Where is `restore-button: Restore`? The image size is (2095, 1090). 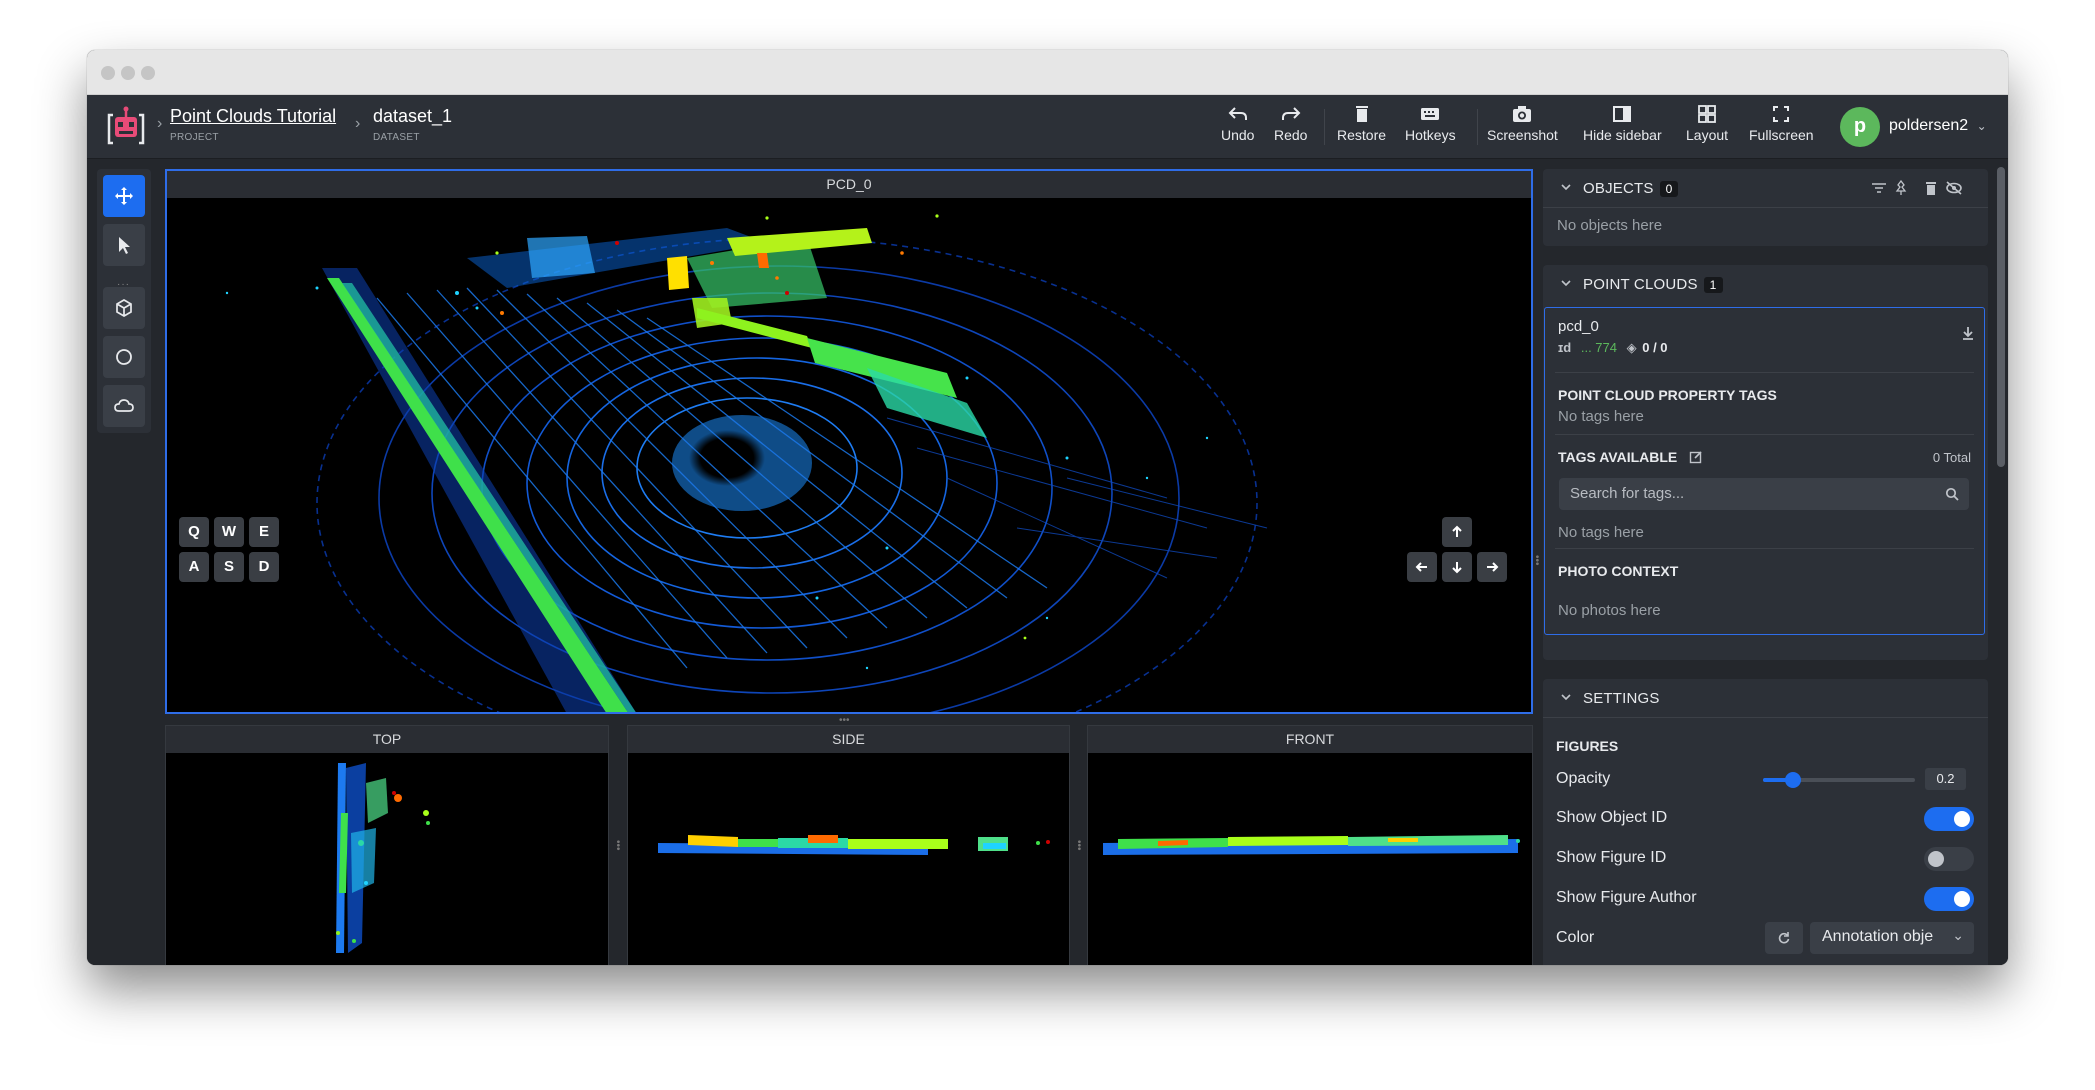 restore-button: Restore is located at coordinates (1361, 123).